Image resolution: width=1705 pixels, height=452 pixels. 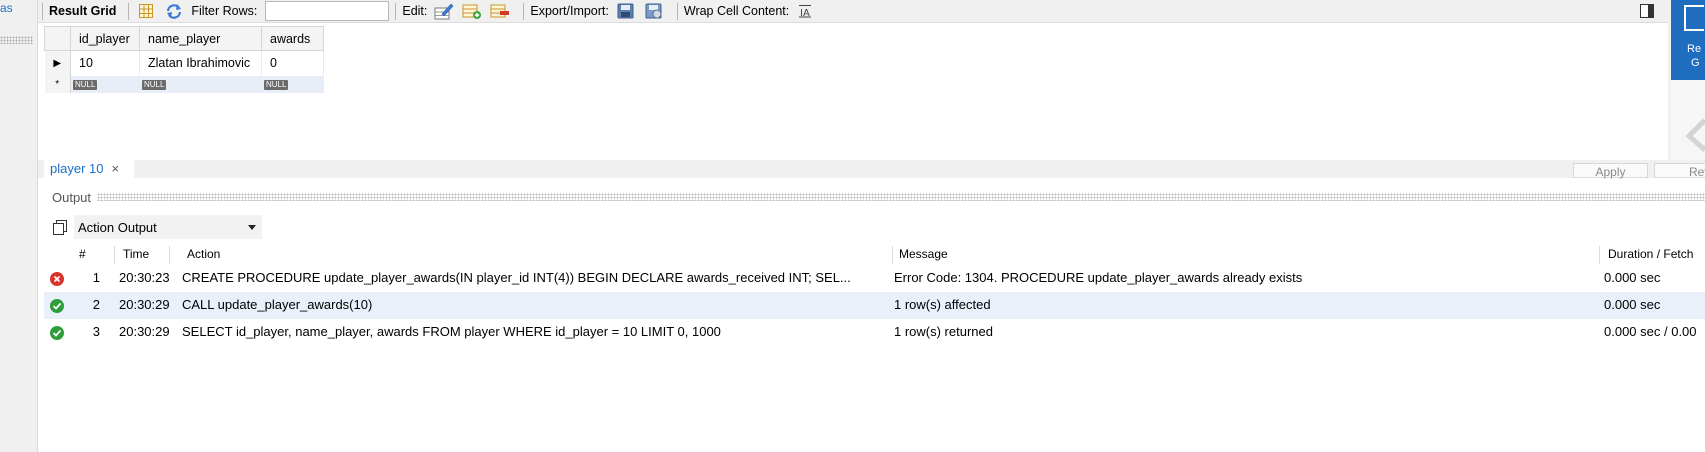 I want to click on toggle-sidebar-icon, so click(x=1647, y=11).